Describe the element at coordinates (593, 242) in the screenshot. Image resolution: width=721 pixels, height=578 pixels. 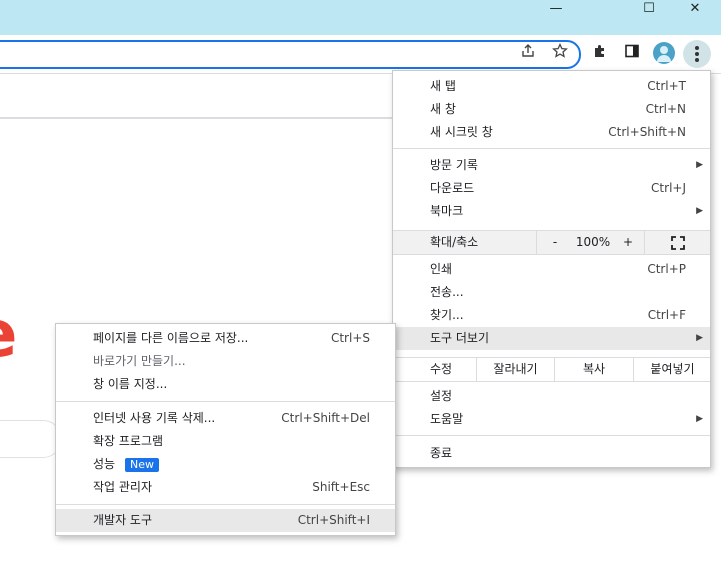
I see `zoom-level: 100%` at that location.